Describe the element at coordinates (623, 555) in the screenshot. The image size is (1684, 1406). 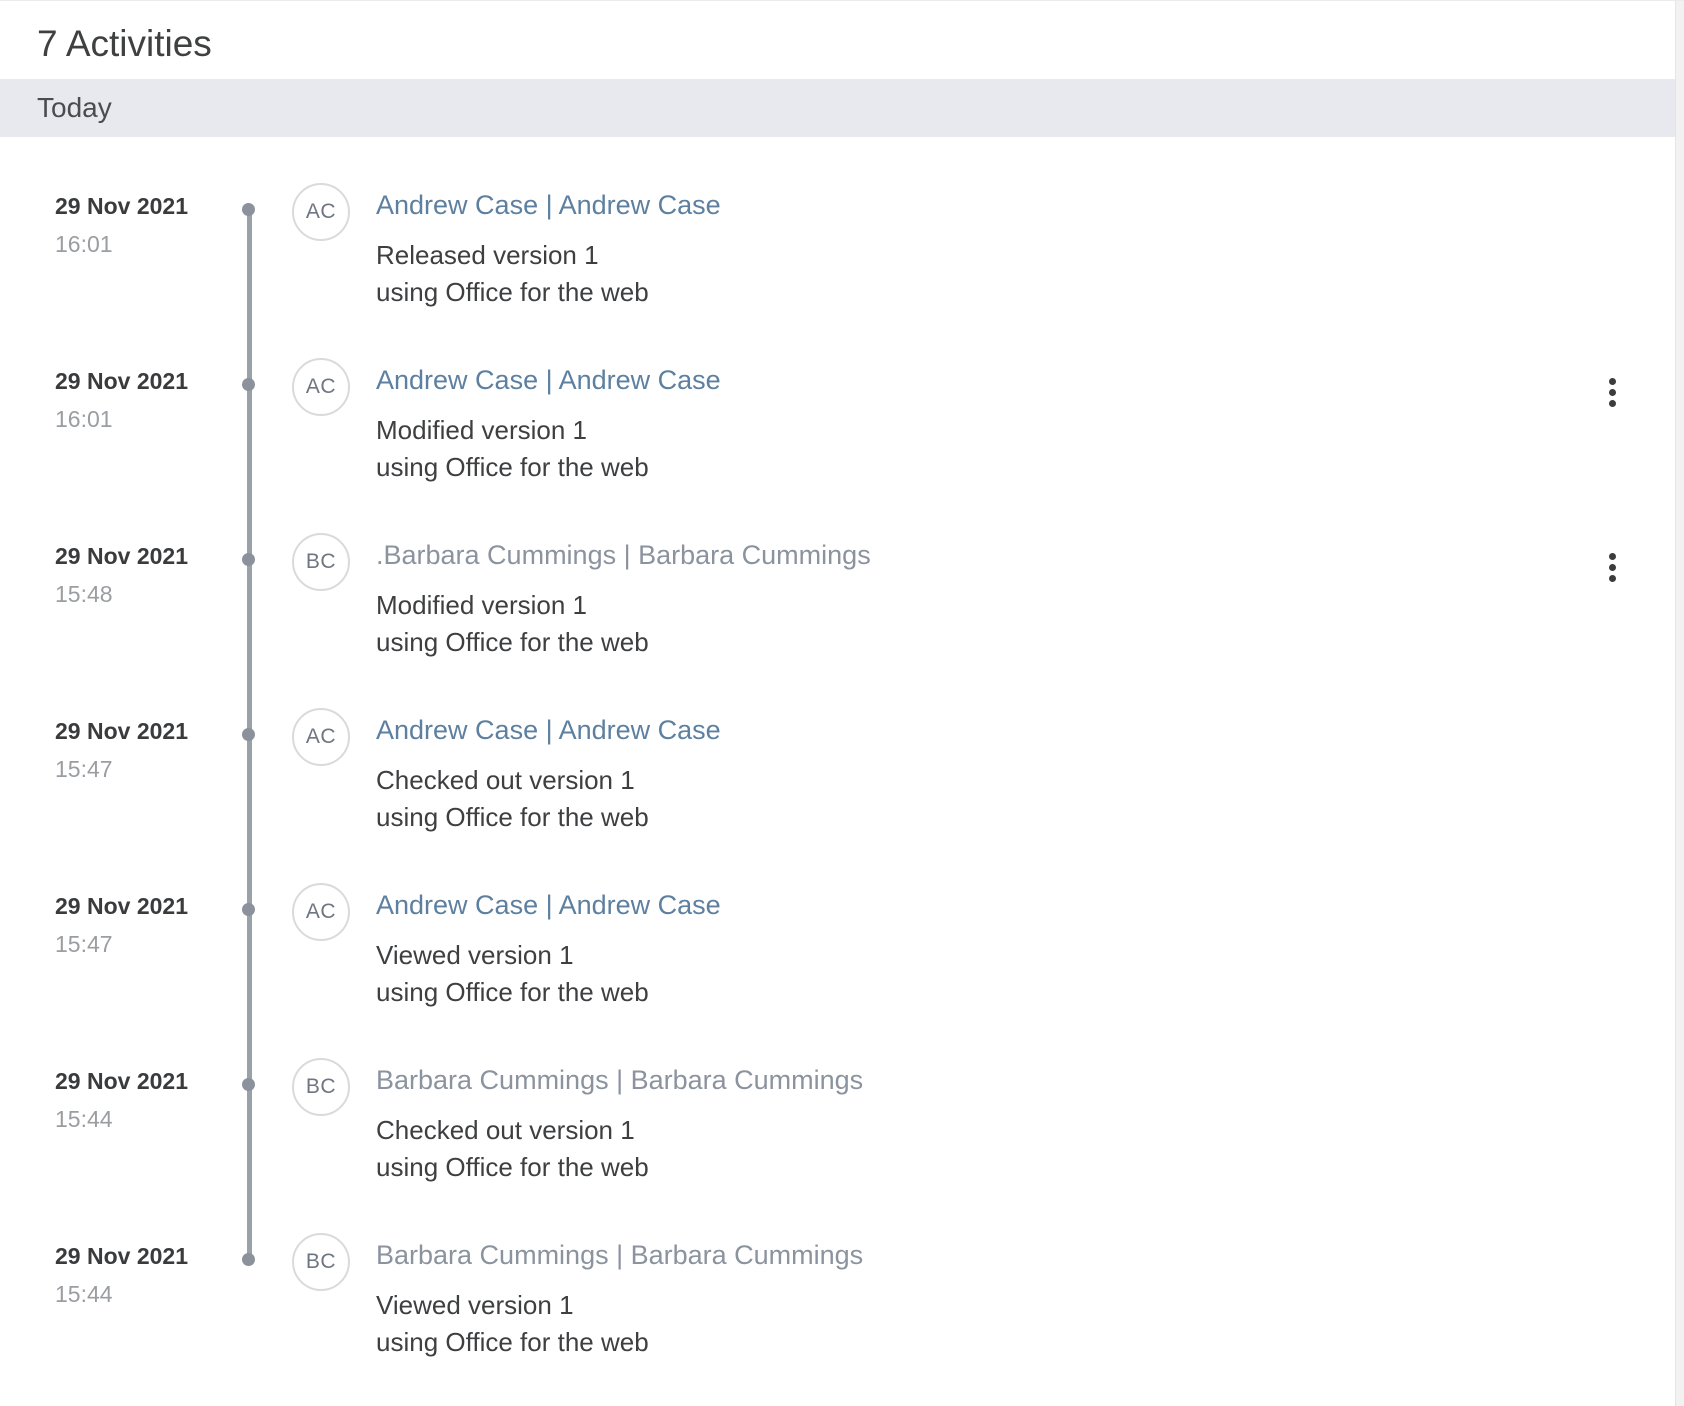
I see `user-name-label: .Barbara Cummings | Barbara Cummings` at that location.